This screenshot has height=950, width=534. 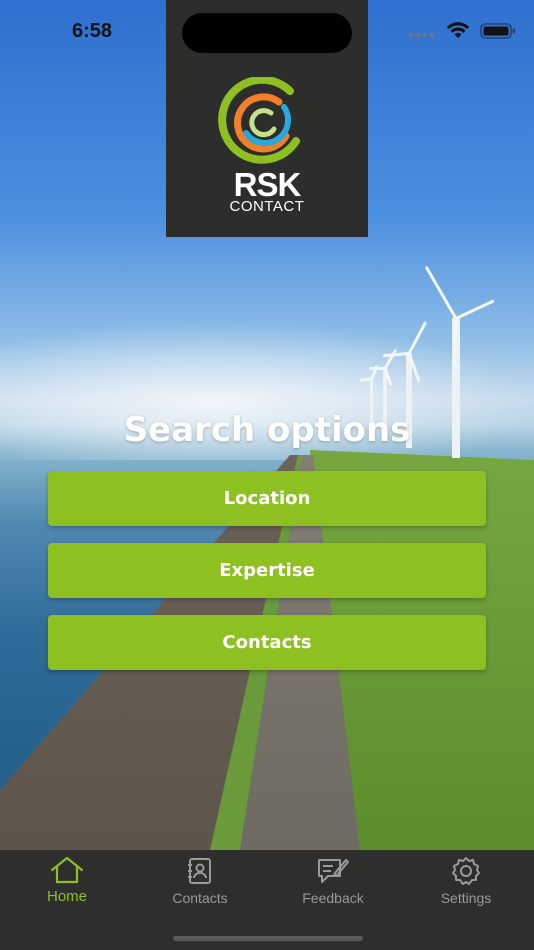 I want to click on status-icons, so click(x=462, y=33).